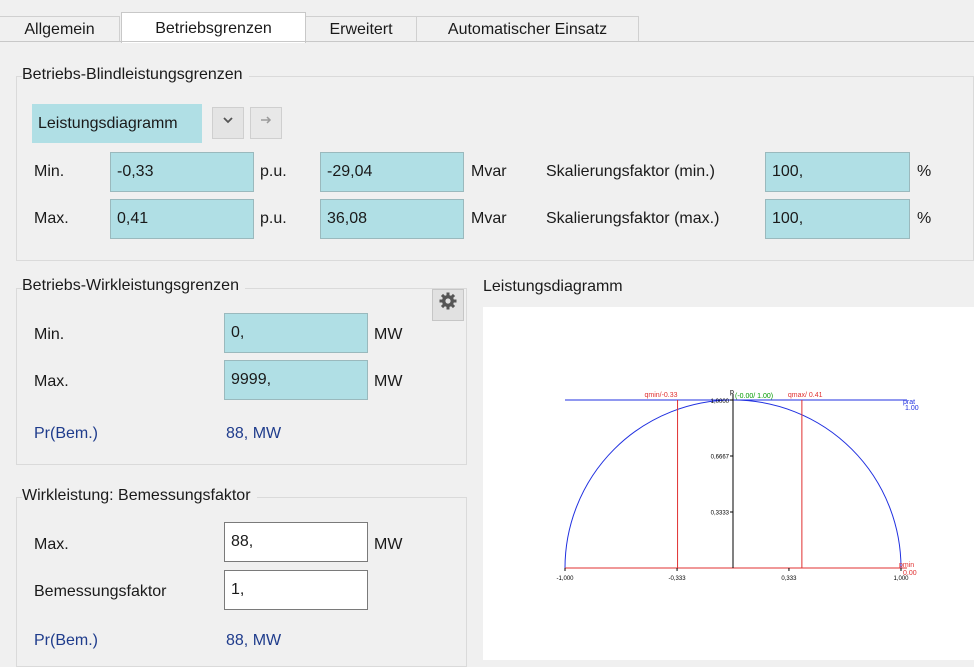 The width and height of the screenshot is (974, 667). I want to click on rating-max-field: 88,, so click(296, 542).